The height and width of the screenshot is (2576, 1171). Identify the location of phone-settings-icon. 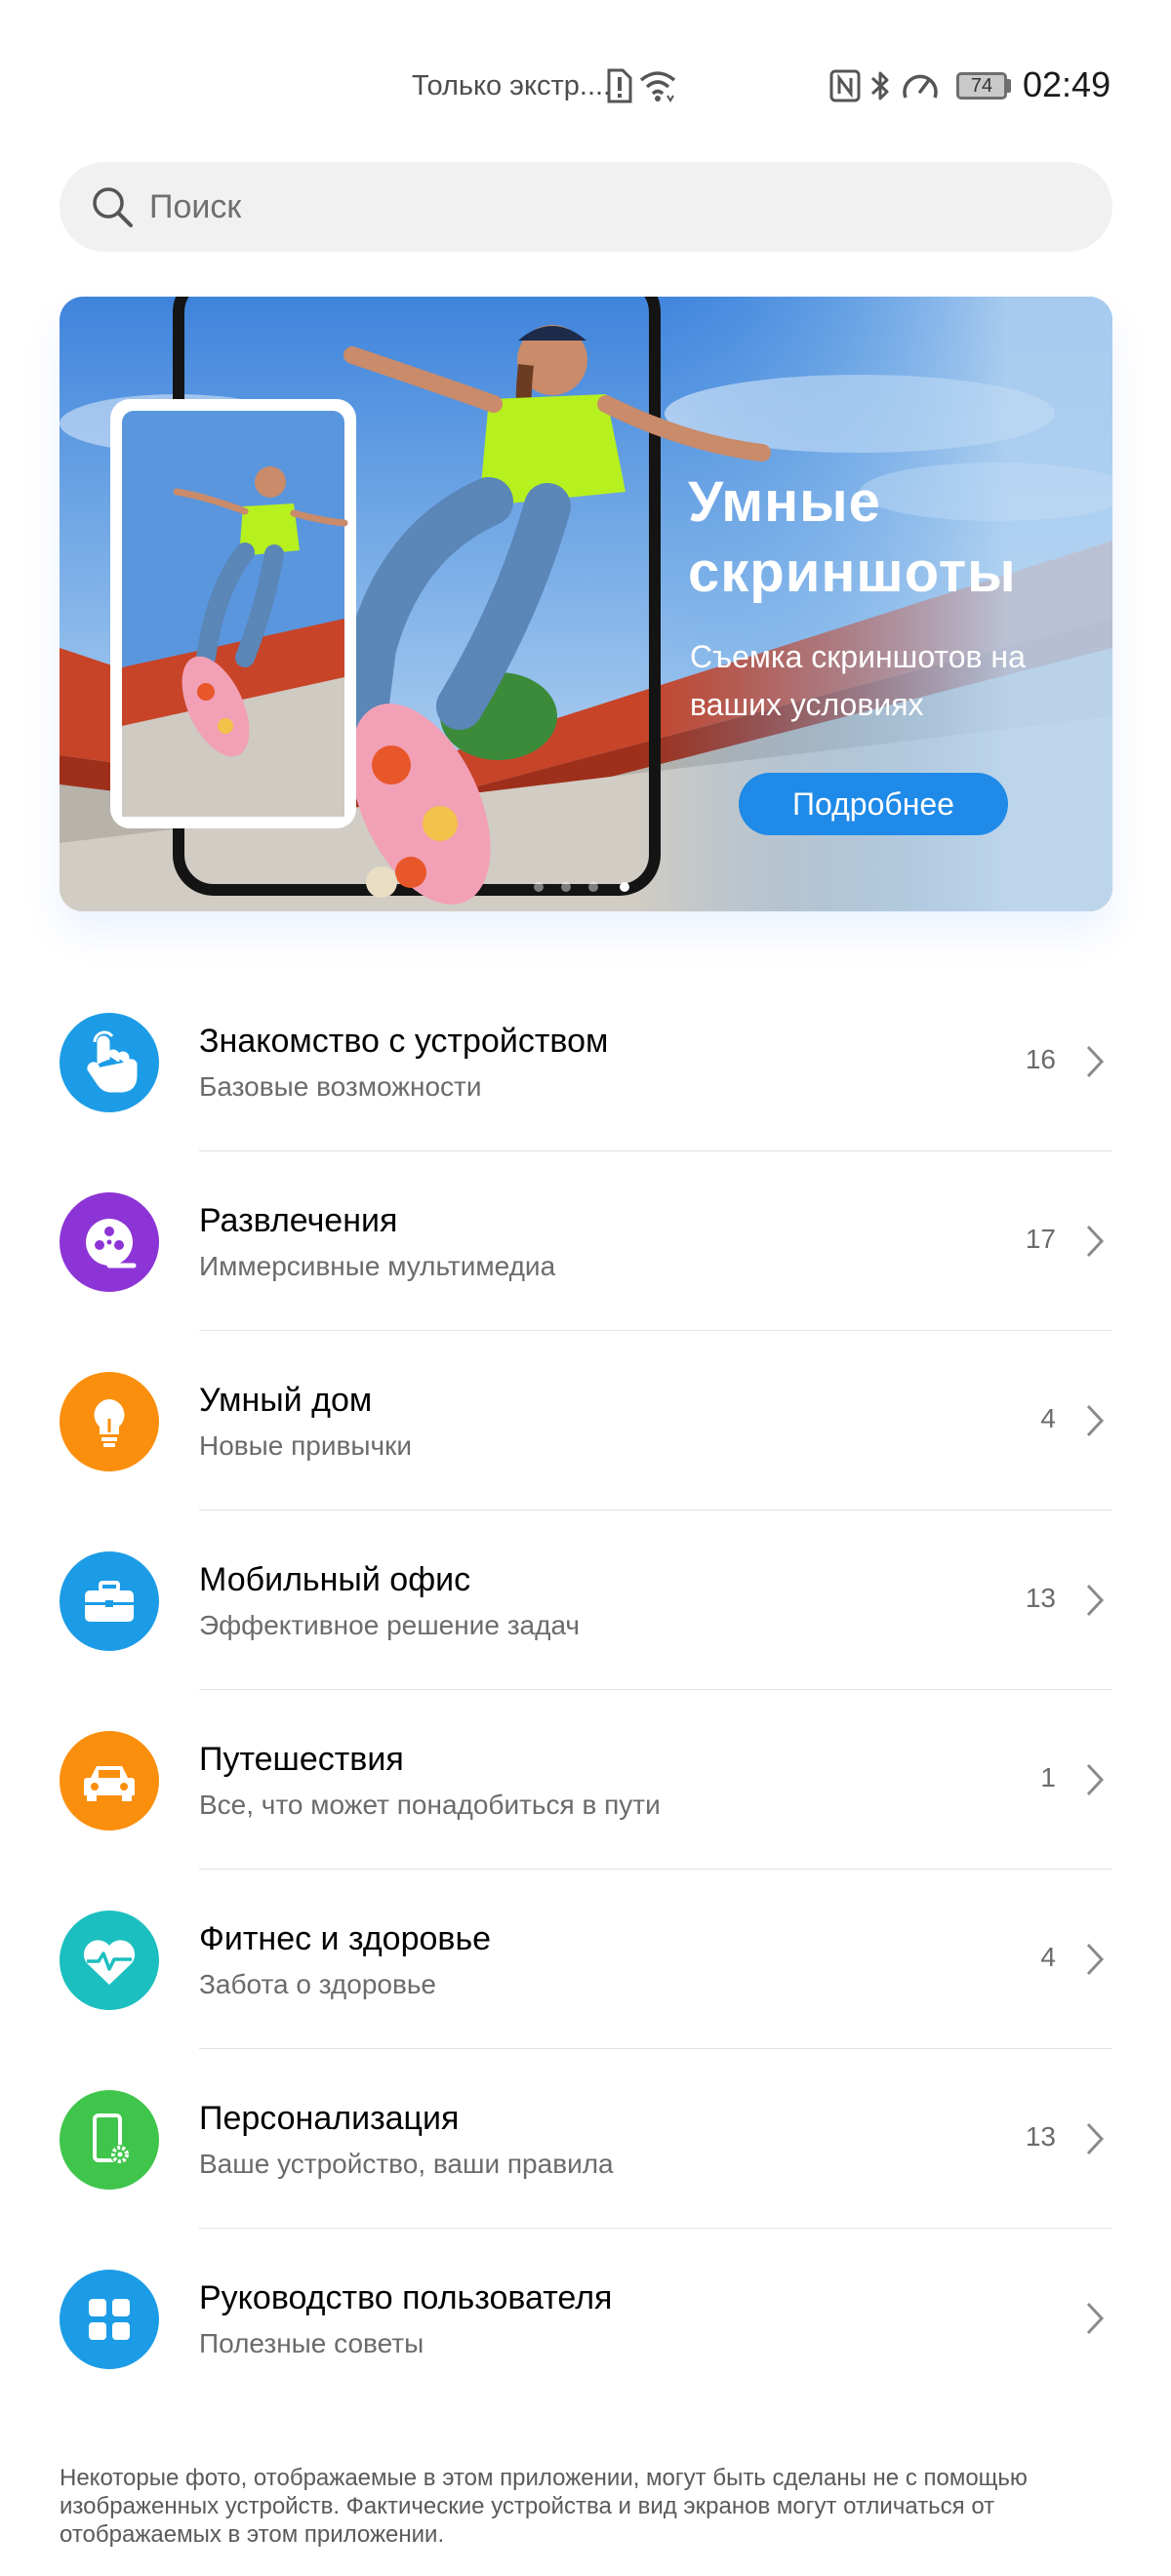
(109, 2140).